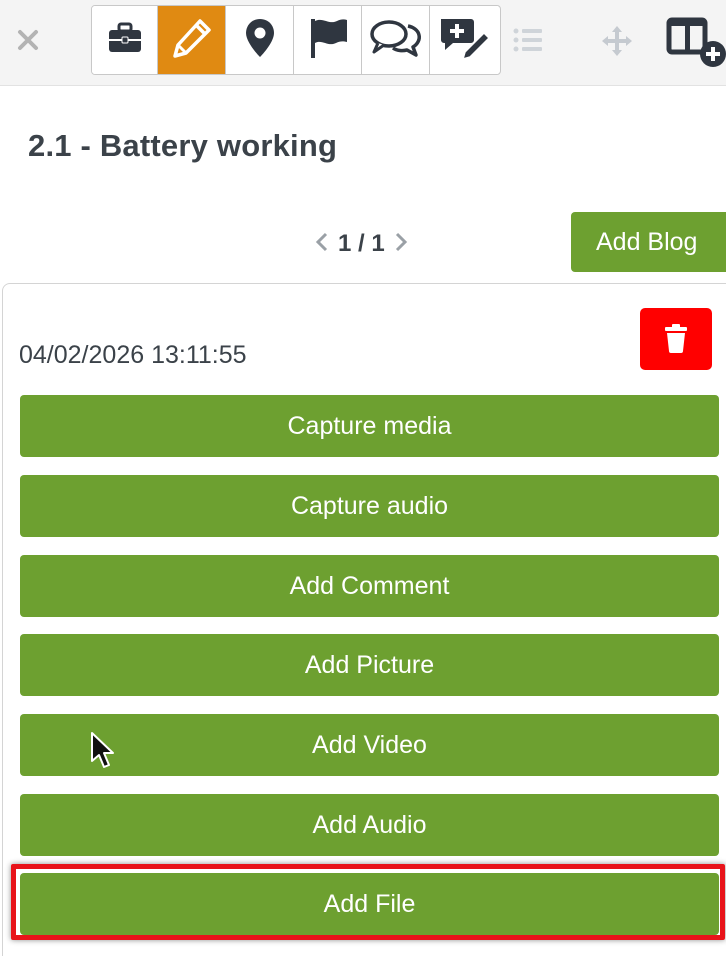  I want to click on capture-audio-button: Capture audio, so click(369, 506).